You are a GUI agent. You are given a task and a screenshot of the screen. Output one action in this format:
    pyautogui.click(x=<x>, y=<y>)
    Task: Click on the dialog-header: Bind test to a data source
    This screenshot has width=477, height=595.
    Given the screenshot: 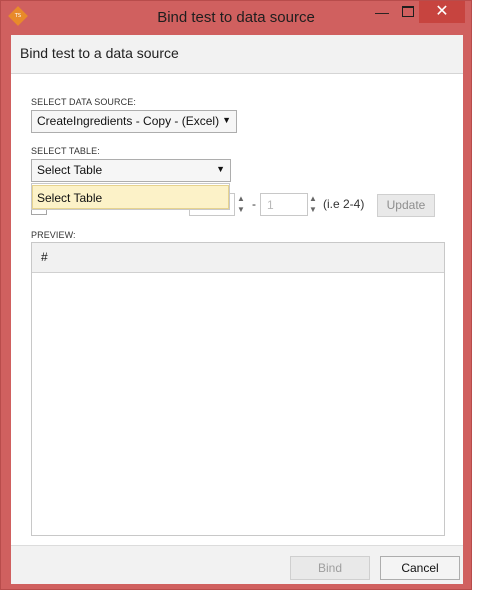 What is the action you would take?
    pyautogui.click(x=237, y=54)
    